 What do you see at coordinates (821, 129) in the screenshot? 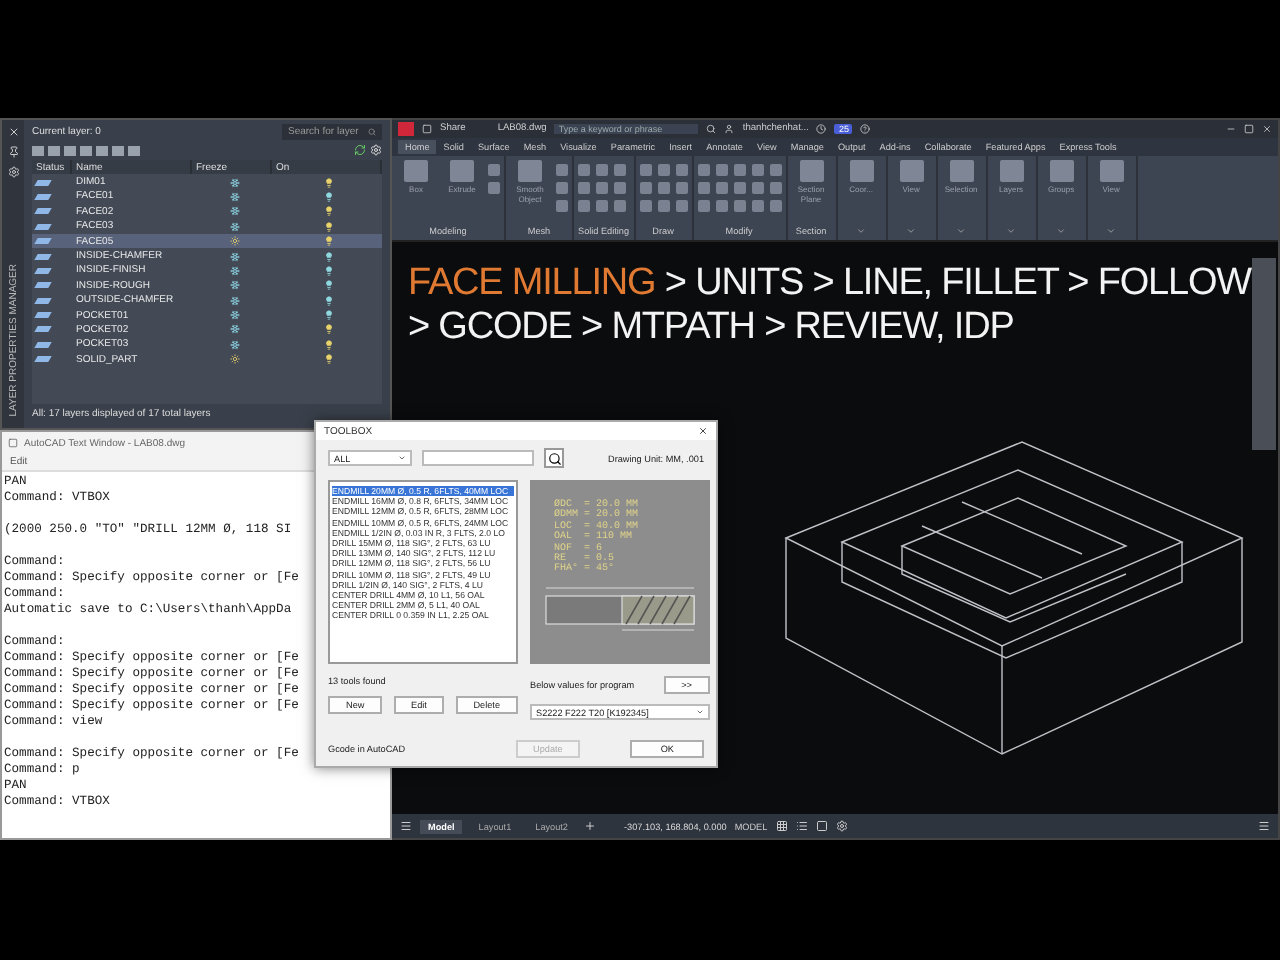
I see `clock-icon` at bounding box center [821, 129].